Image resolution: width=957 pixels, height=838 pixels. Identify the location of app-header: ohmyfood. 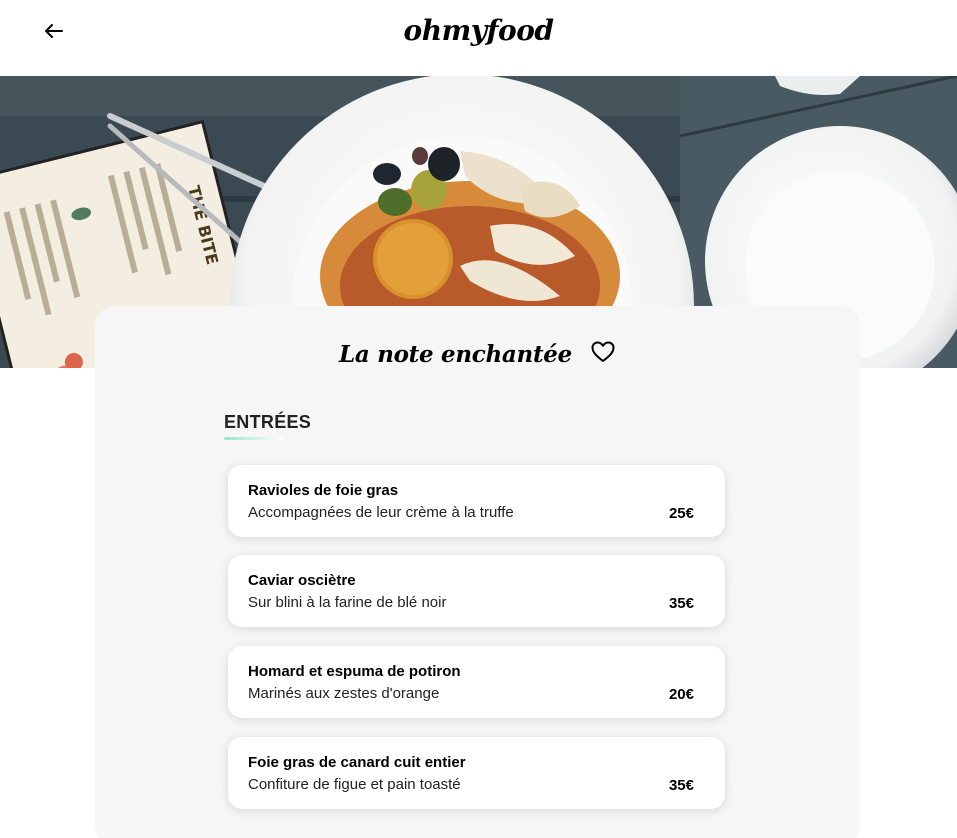
(478, 38).